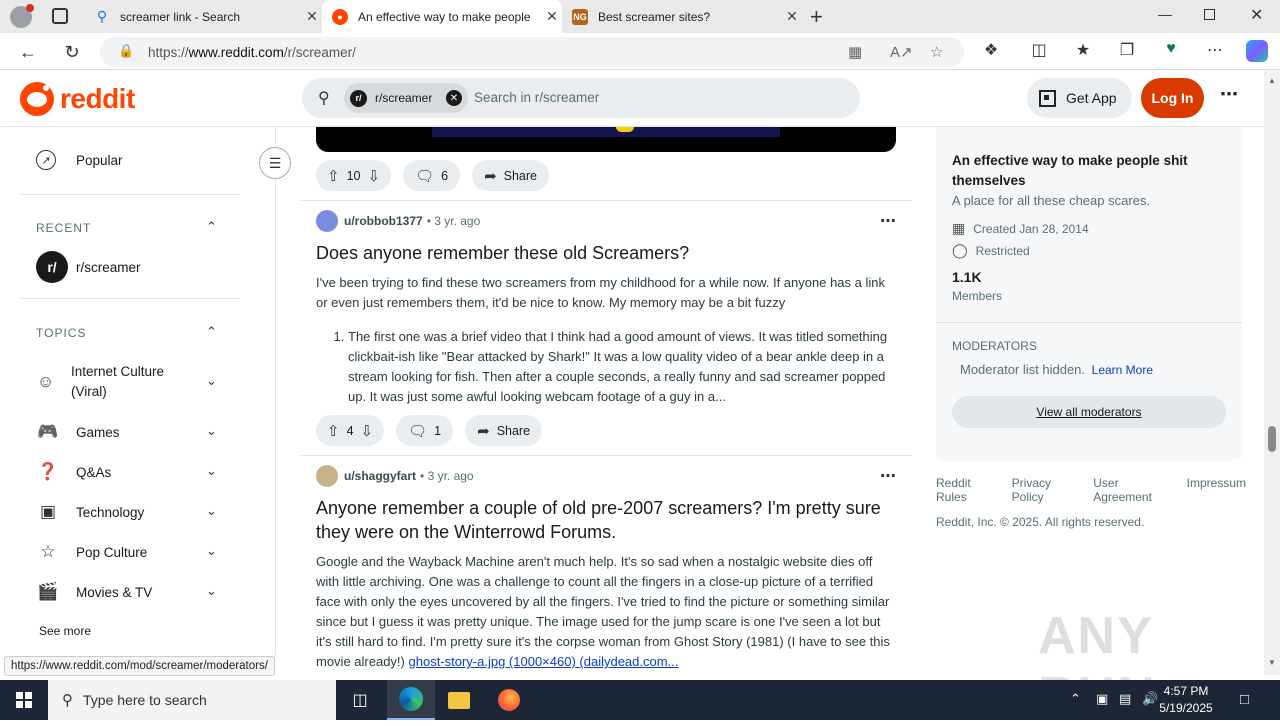 This screenshot has width=1280, height=726. Describe the element at coordinates (1272, 372) in the screenshot. I see `page-scrollbar: ▲ ▼` at that location.